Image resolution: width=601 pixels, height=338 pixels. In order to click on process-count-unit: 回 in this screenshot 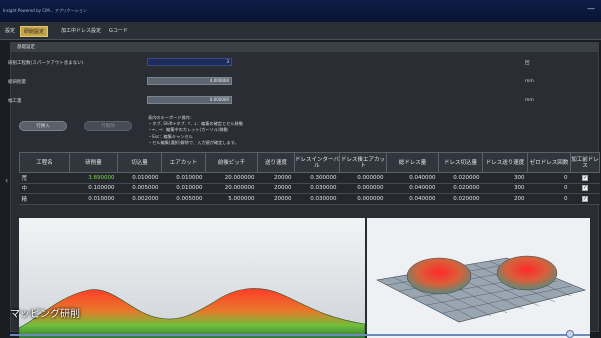, I will do `click(527, 63)`.